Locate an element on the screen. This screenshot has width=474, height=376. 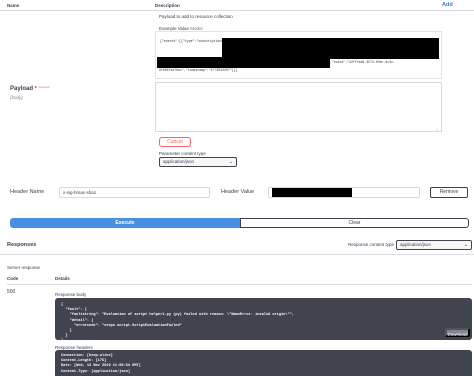
download-button: Download is located at coordinates (457, 332).